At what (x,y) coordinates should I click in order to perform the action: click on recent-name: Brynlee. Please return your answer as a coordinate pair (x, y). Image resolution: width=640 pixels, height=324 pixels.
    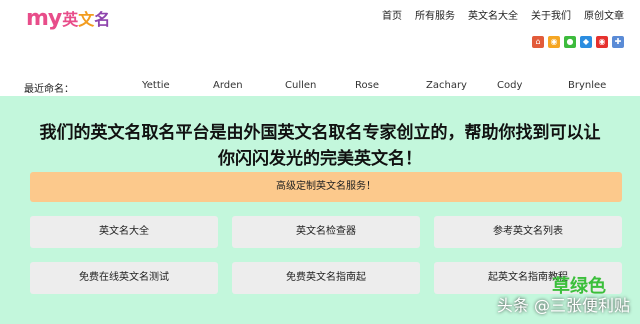
    Looking at the image, I should click on (587, 85).